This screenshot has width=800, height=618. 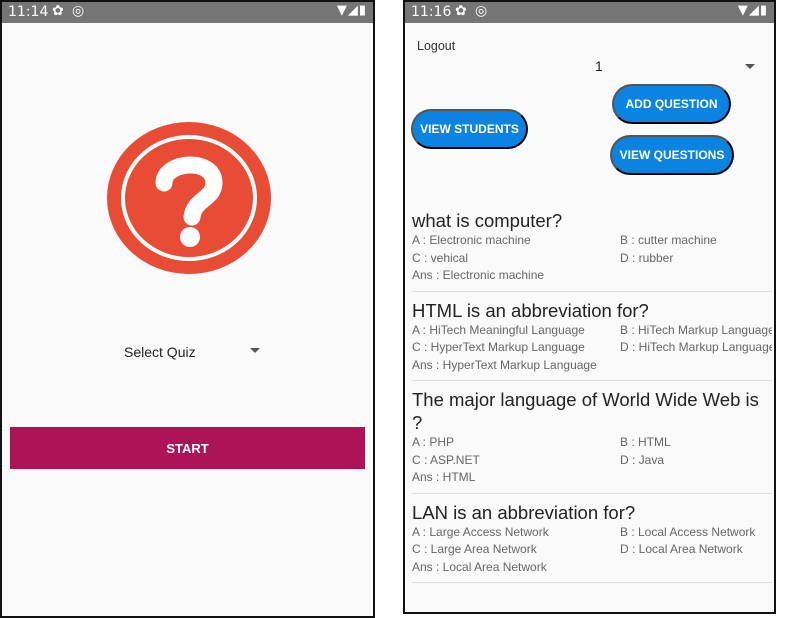 What do you see at coordinates (696, 329) in the screenshot?
I see `option-b: B : HiTech Markup Language` at bounding box center [696, 329].